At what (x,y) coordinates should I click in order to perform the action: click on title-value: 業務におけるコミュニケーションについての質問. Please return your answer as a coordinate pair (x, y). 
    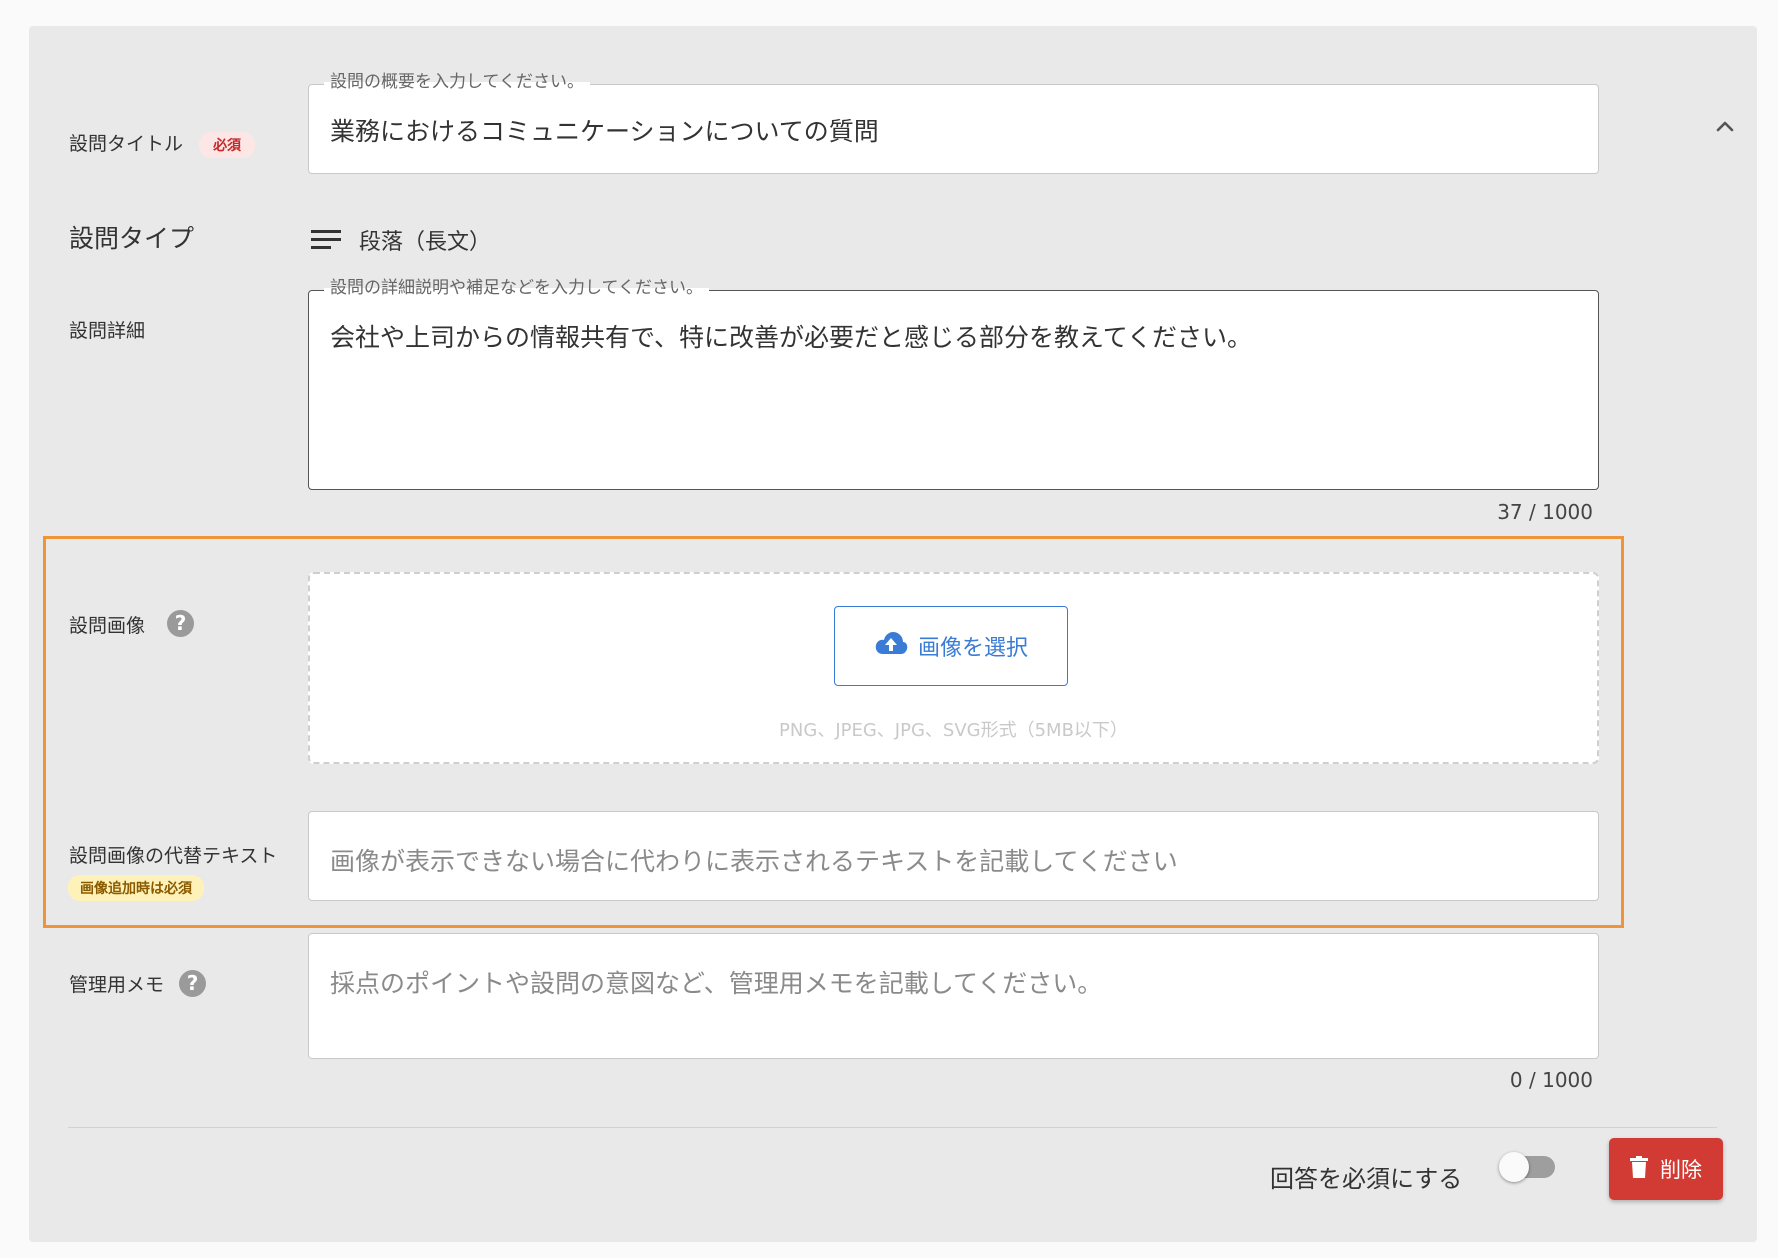
    Looking at the image, I should click on (604, 130).